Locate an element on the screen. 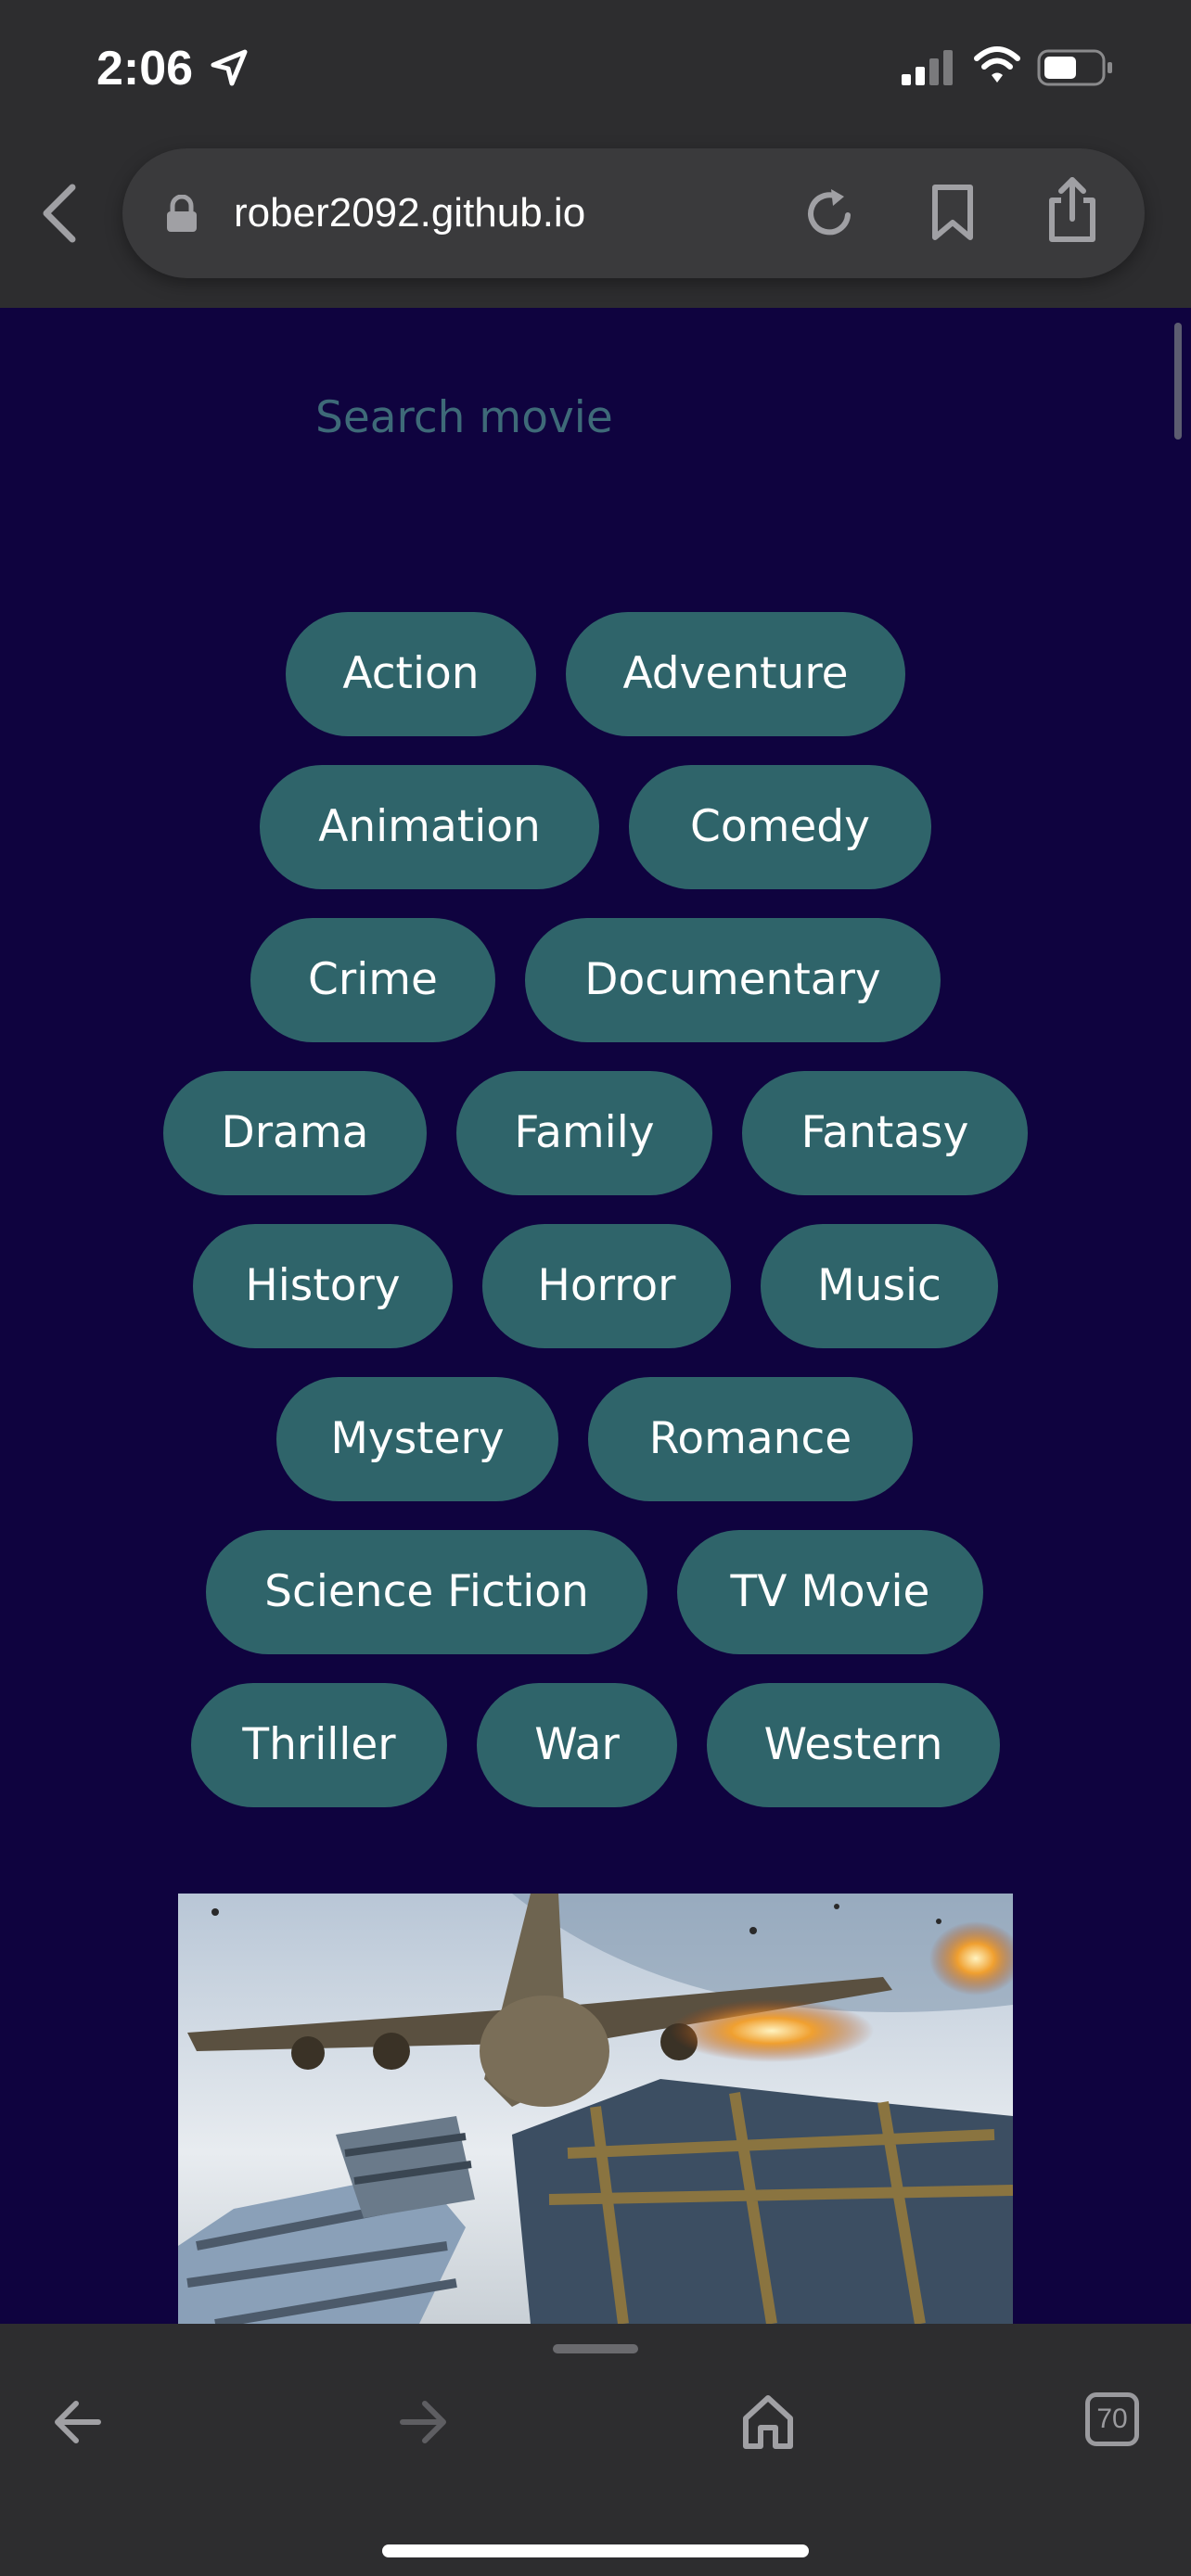 Image resolution: width=1191 pixels, height=2576 pixels. genre-button-animation: Animation is located at coordinates (429, 827).